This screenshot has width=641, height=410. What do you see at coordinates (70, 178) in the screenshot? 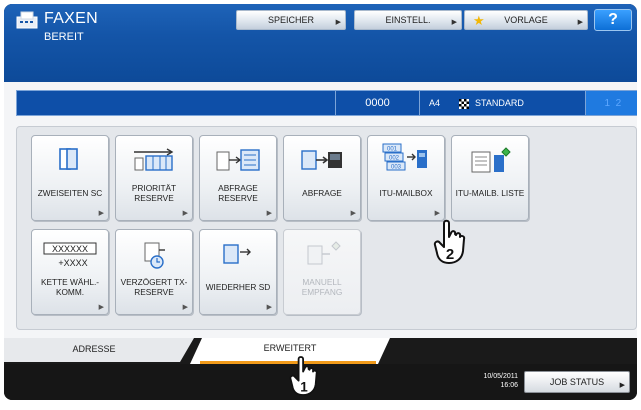
I see `tile-zweiseiten-sc: ZWEISEITEN SC ▶` at bounding box center [70, 178].